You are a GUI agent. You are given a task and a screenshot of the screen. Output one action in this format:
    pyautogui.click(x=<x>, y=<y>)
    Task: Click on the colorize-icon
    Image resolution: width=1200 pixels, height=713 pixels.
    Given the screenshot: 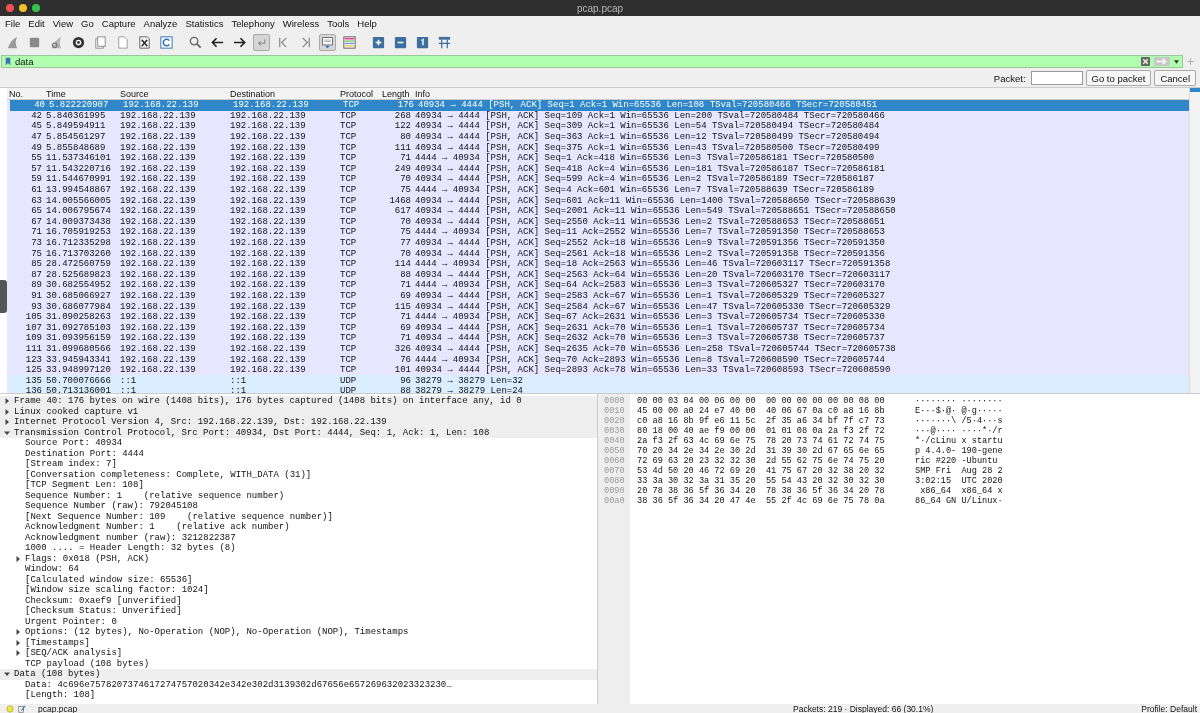 What is the action you would take?
    pyautogui.click(x=349, y=42)
    